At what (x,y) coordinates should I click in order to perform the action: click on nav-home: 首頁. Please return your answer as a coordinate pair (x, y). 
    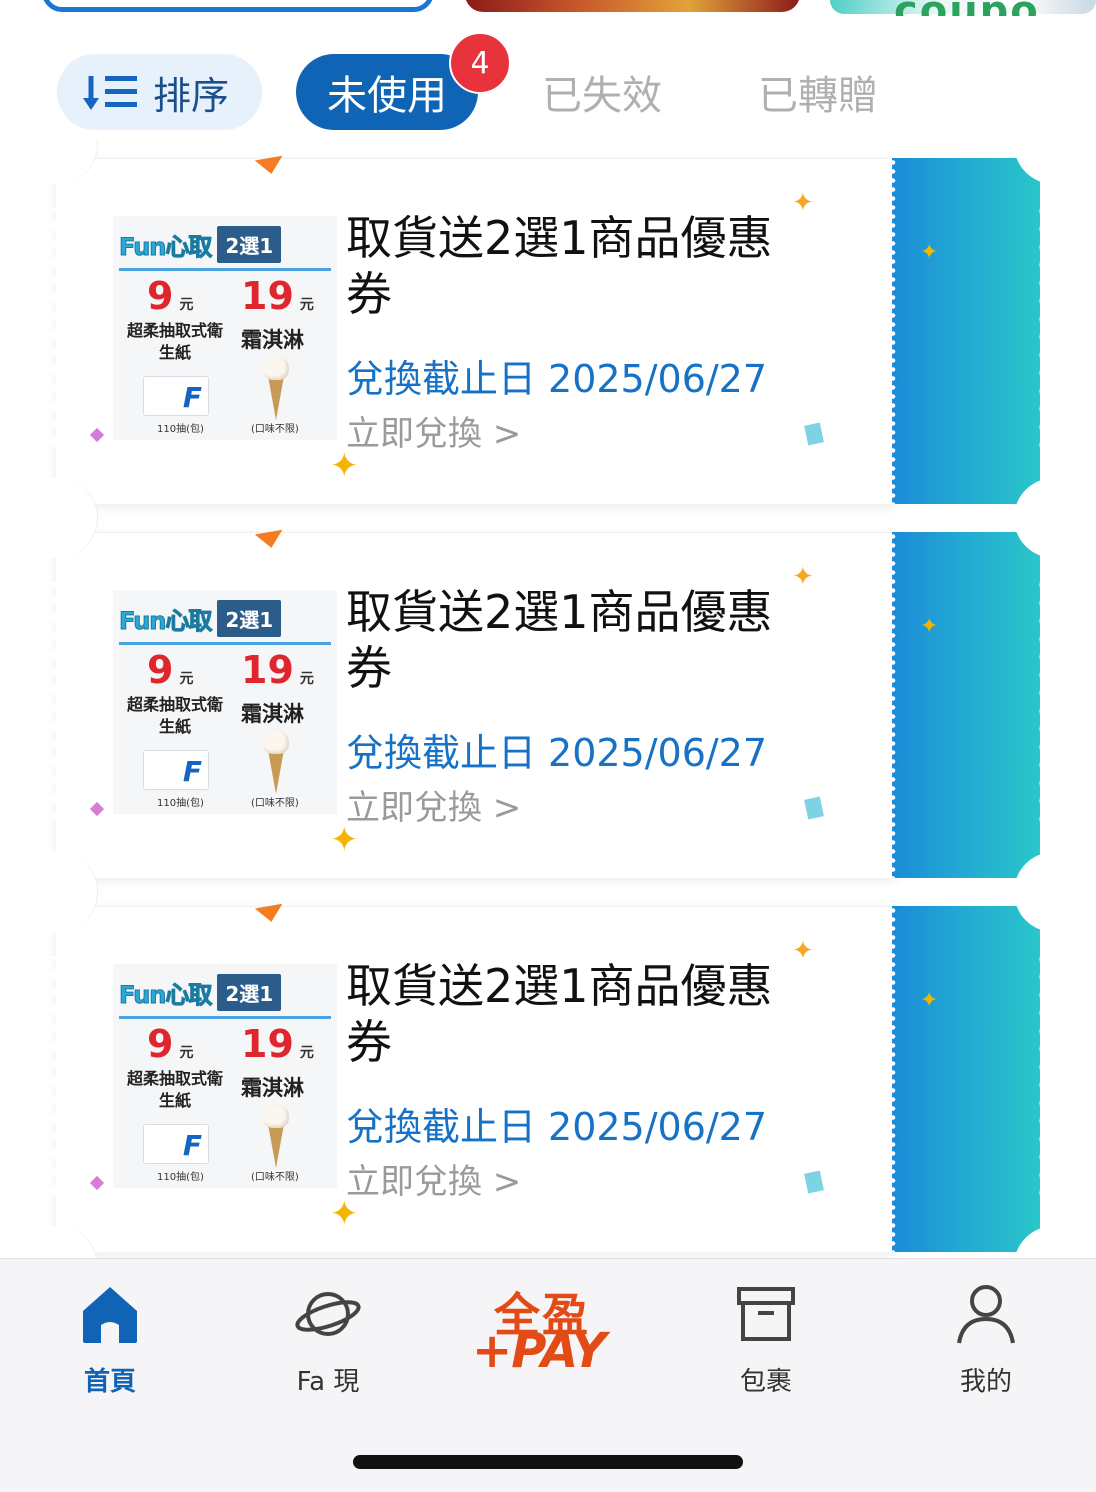
    Looking at the image, I should click on (110, 1339).